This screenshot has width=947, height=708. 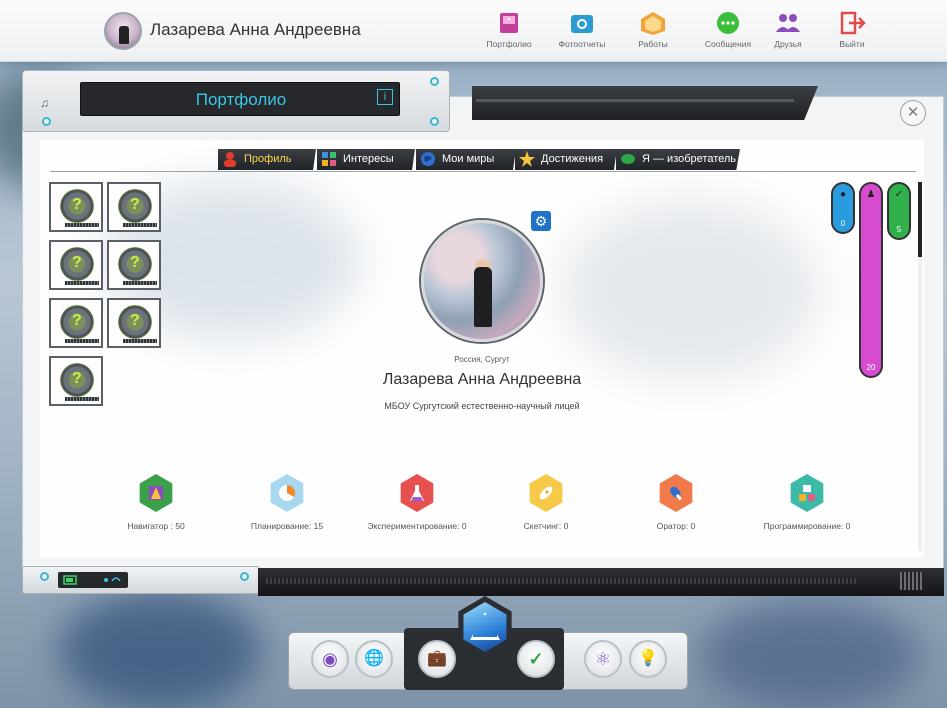 I want to click on profile-photo, so click(x=482, y=281).